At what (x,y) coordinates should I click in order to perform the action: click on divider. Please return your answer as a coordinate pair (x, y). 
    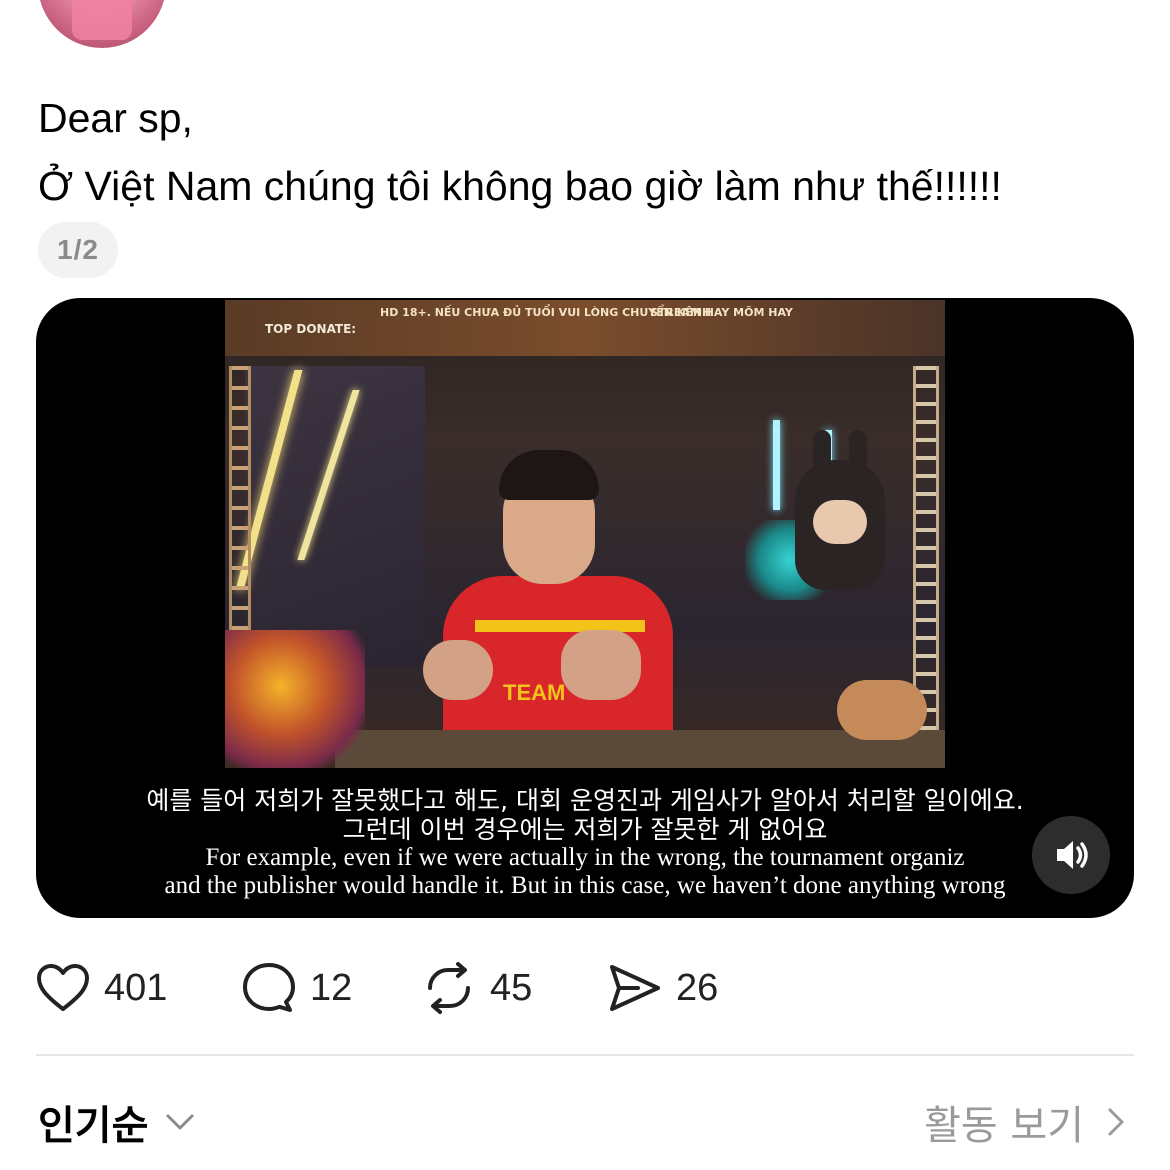
    Looking at the image, I should click on (585, 1055).